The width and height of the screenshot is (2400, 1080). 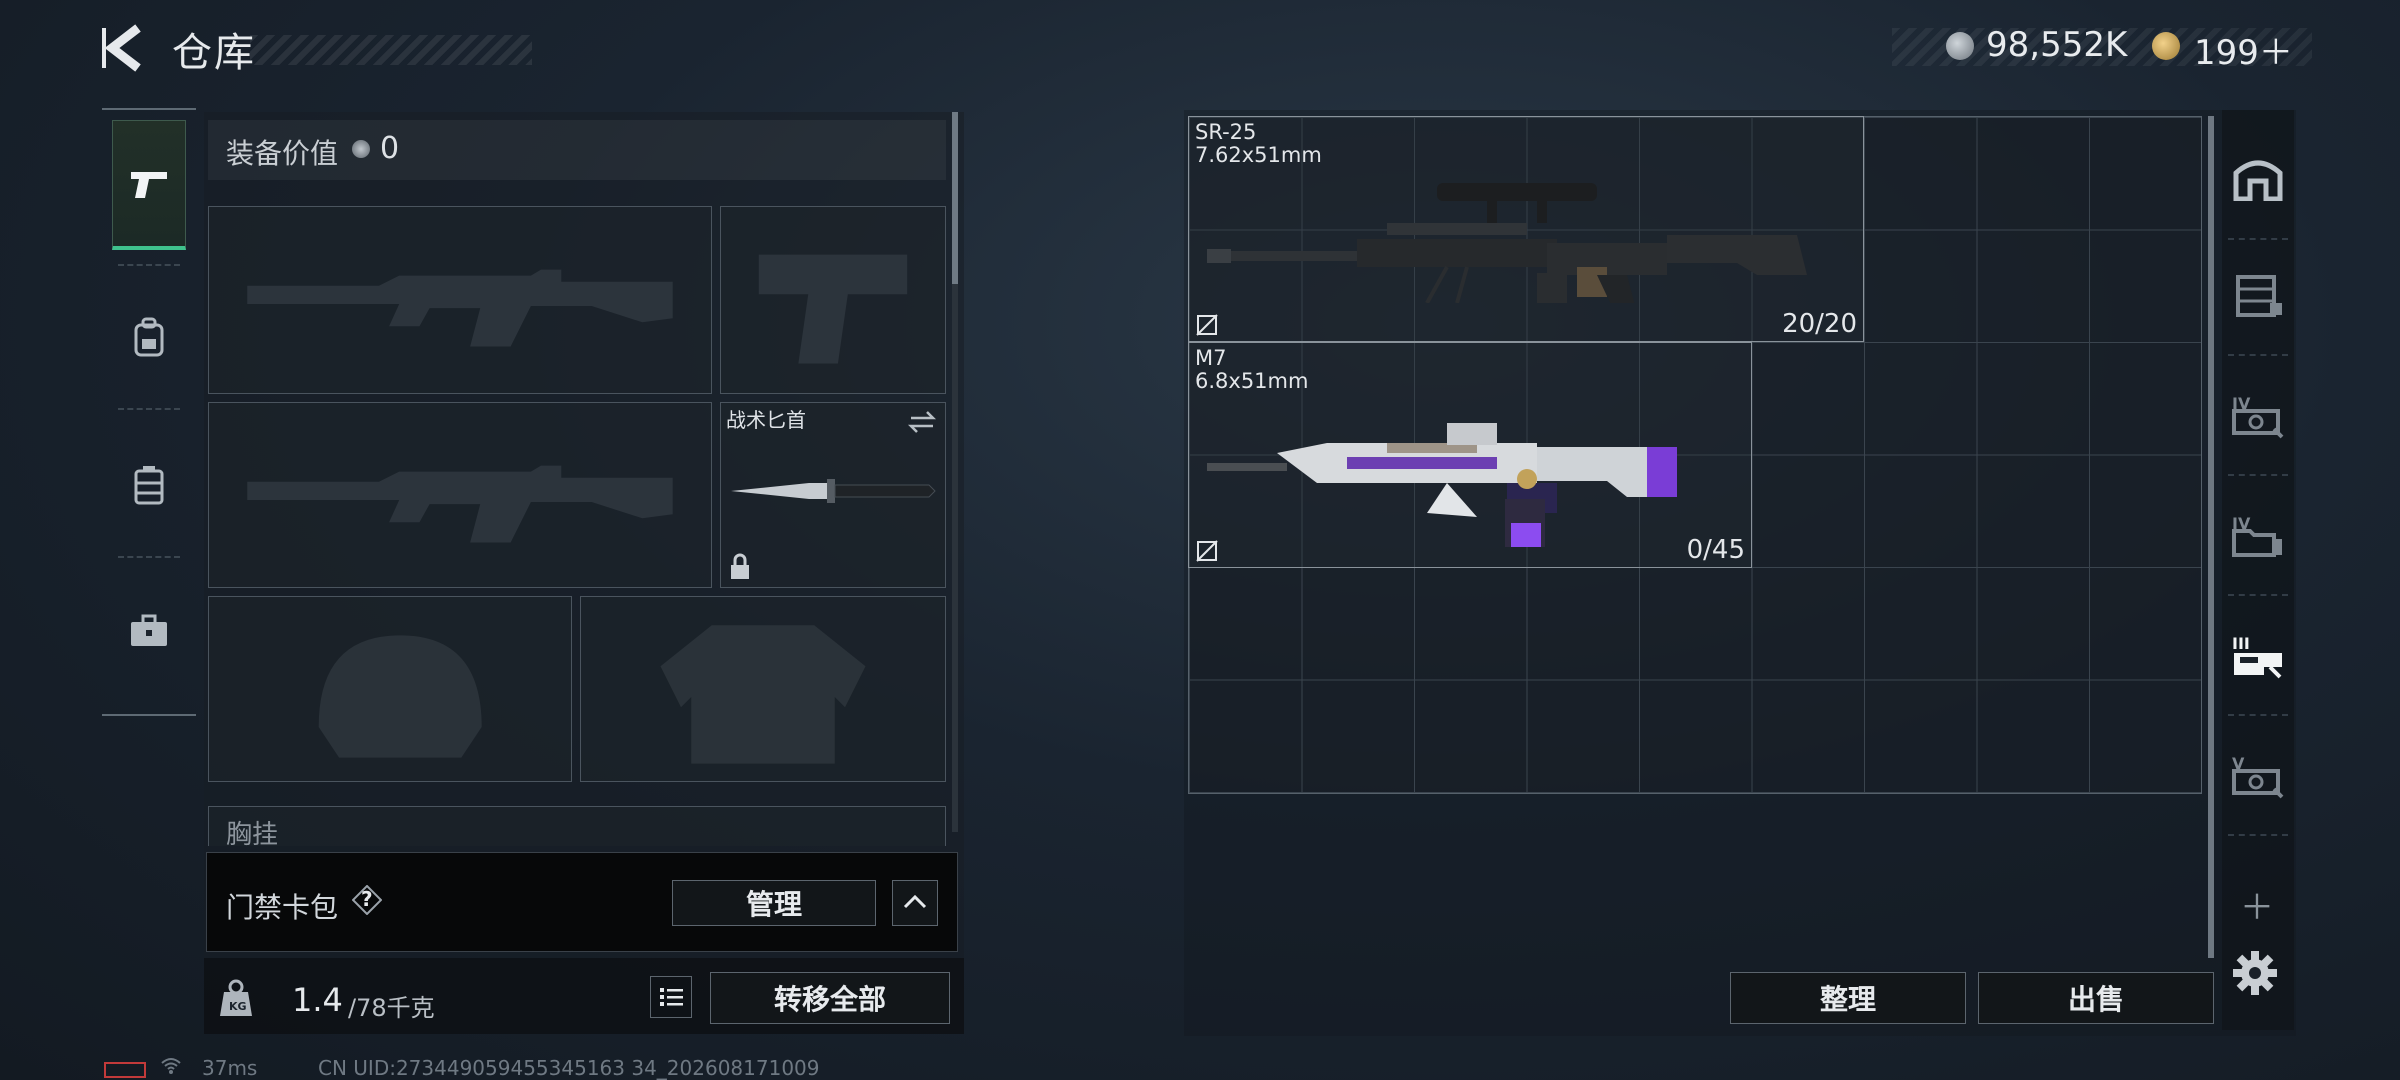 I want to click on gold-coin-icon, so click(x=2166, y=46).